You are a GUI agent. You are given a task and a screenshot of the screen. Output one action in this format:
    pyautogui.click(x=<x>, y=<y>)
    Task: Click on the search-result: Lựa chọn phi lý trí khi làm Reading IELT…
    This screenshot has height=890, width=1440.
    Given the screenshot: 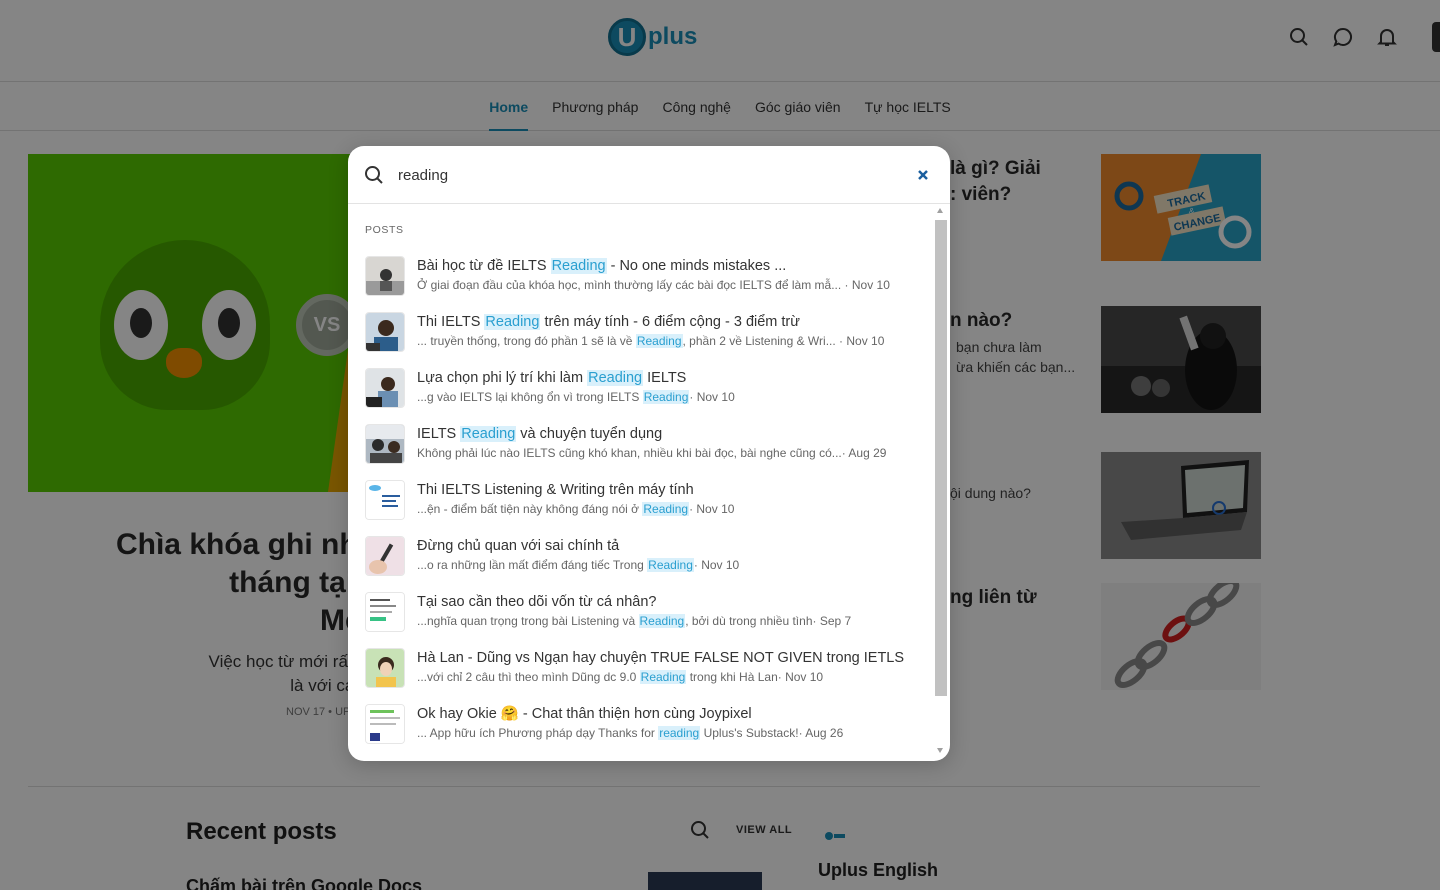 What is the action you would take?
    pyautogui.click(x=643, y=384)
    